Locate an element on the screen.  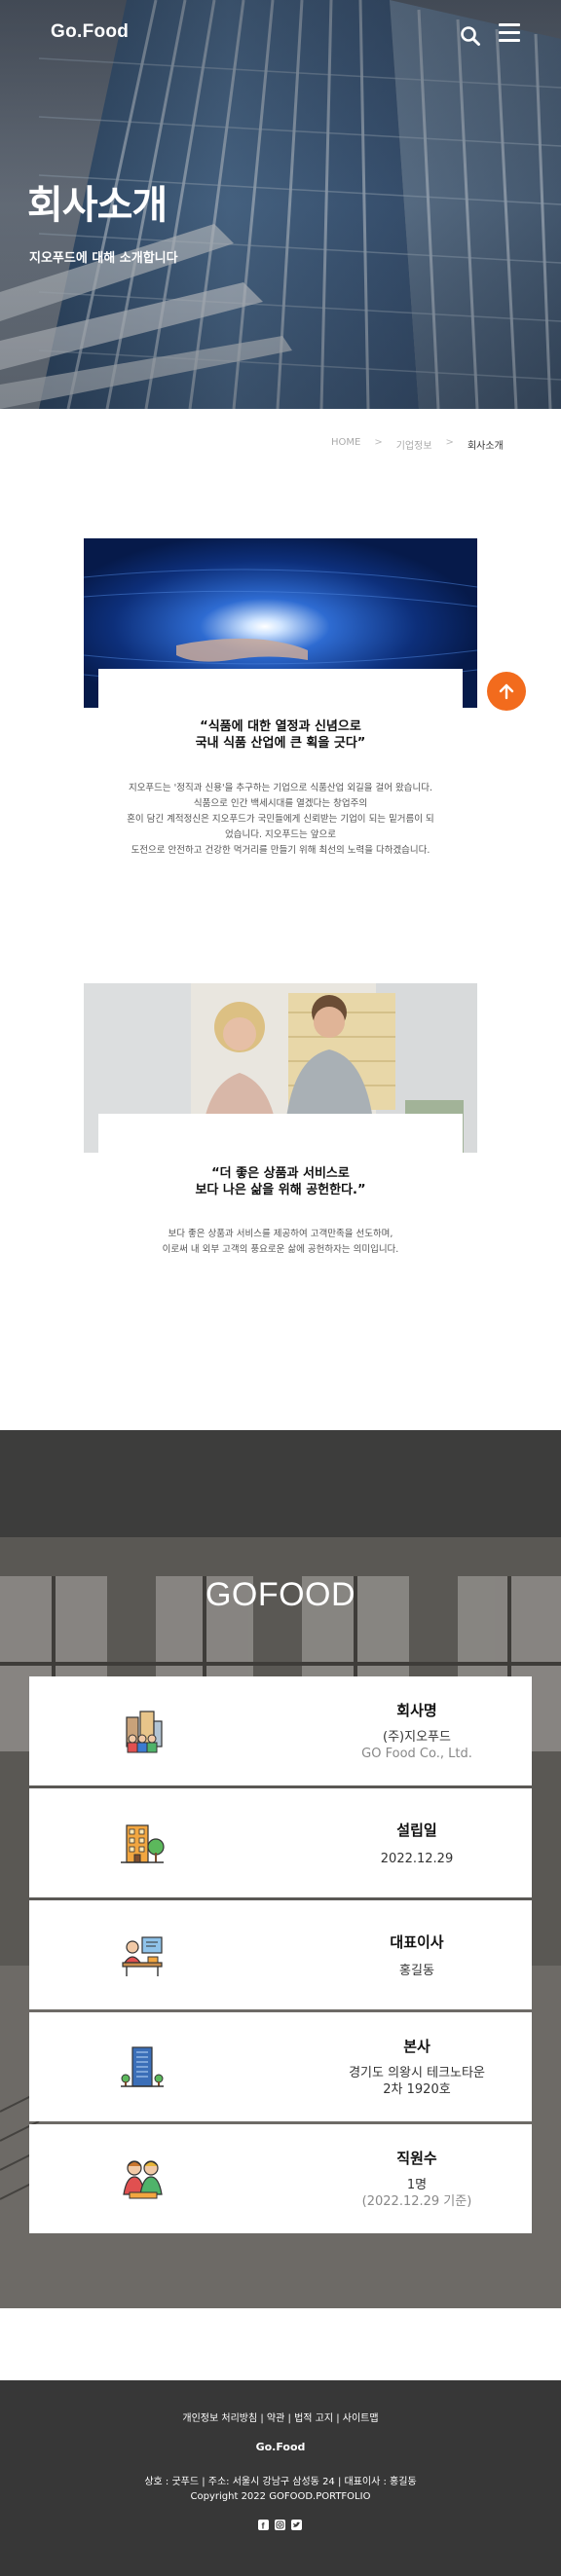
story-quote: “식품에 대한 열정과 신념으로 국내 식품 산업에 큰 획을 긋다” is located at coordinates (281, 735).